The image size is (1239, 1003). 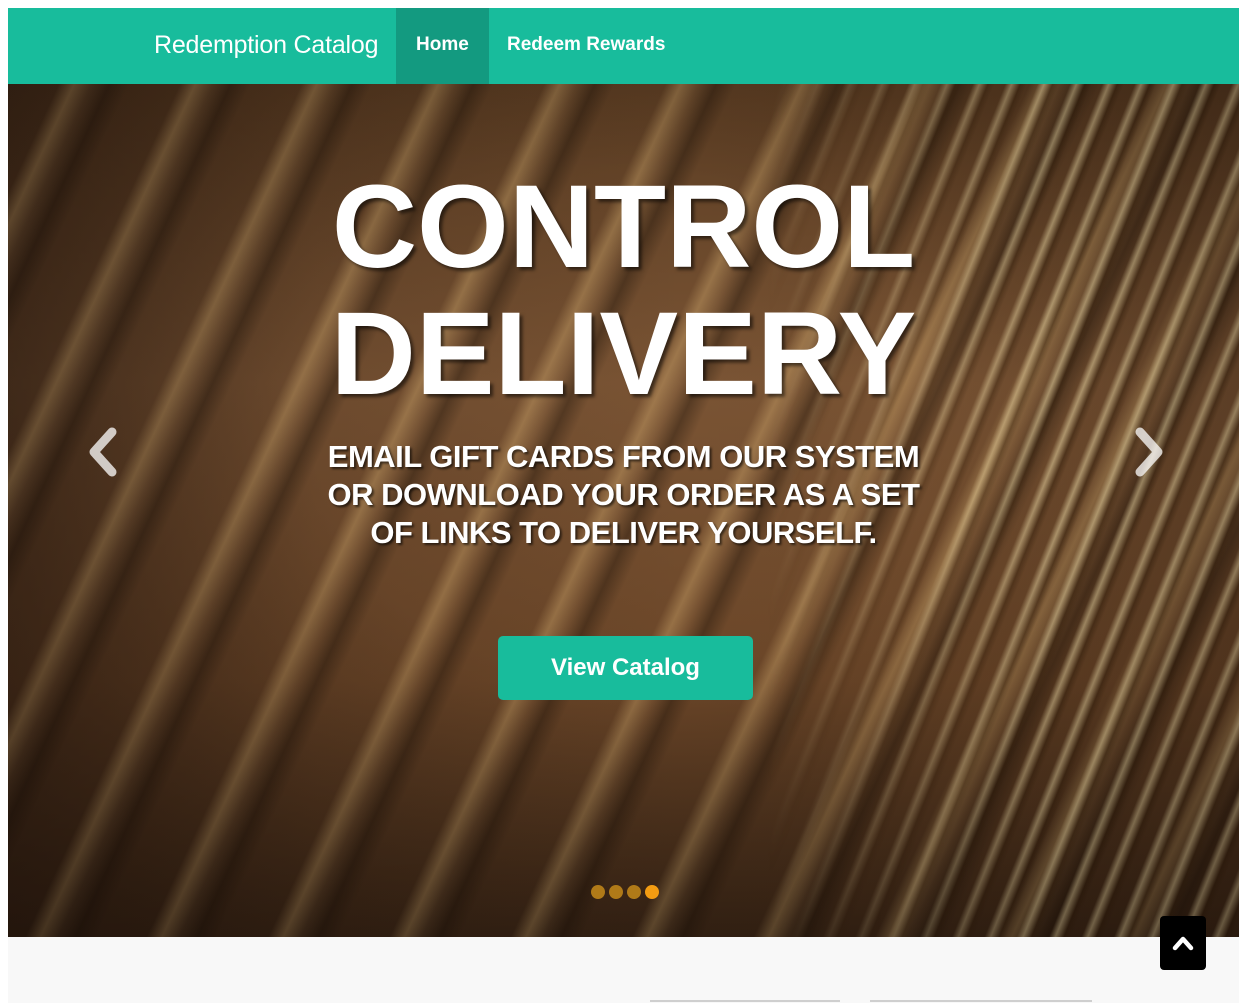 I want to click on nav-redeem-rewards: Redeem Rewards, so click(x=586, y=46).